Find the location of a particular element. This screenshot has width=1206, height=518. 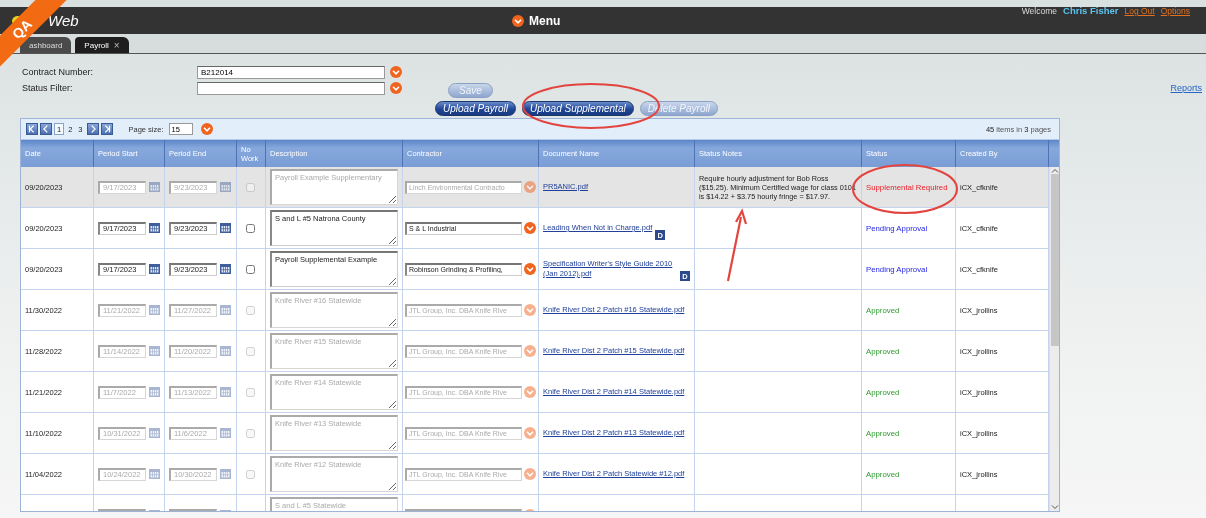

header-link: Log Out is located at coordinates (1139, 11).